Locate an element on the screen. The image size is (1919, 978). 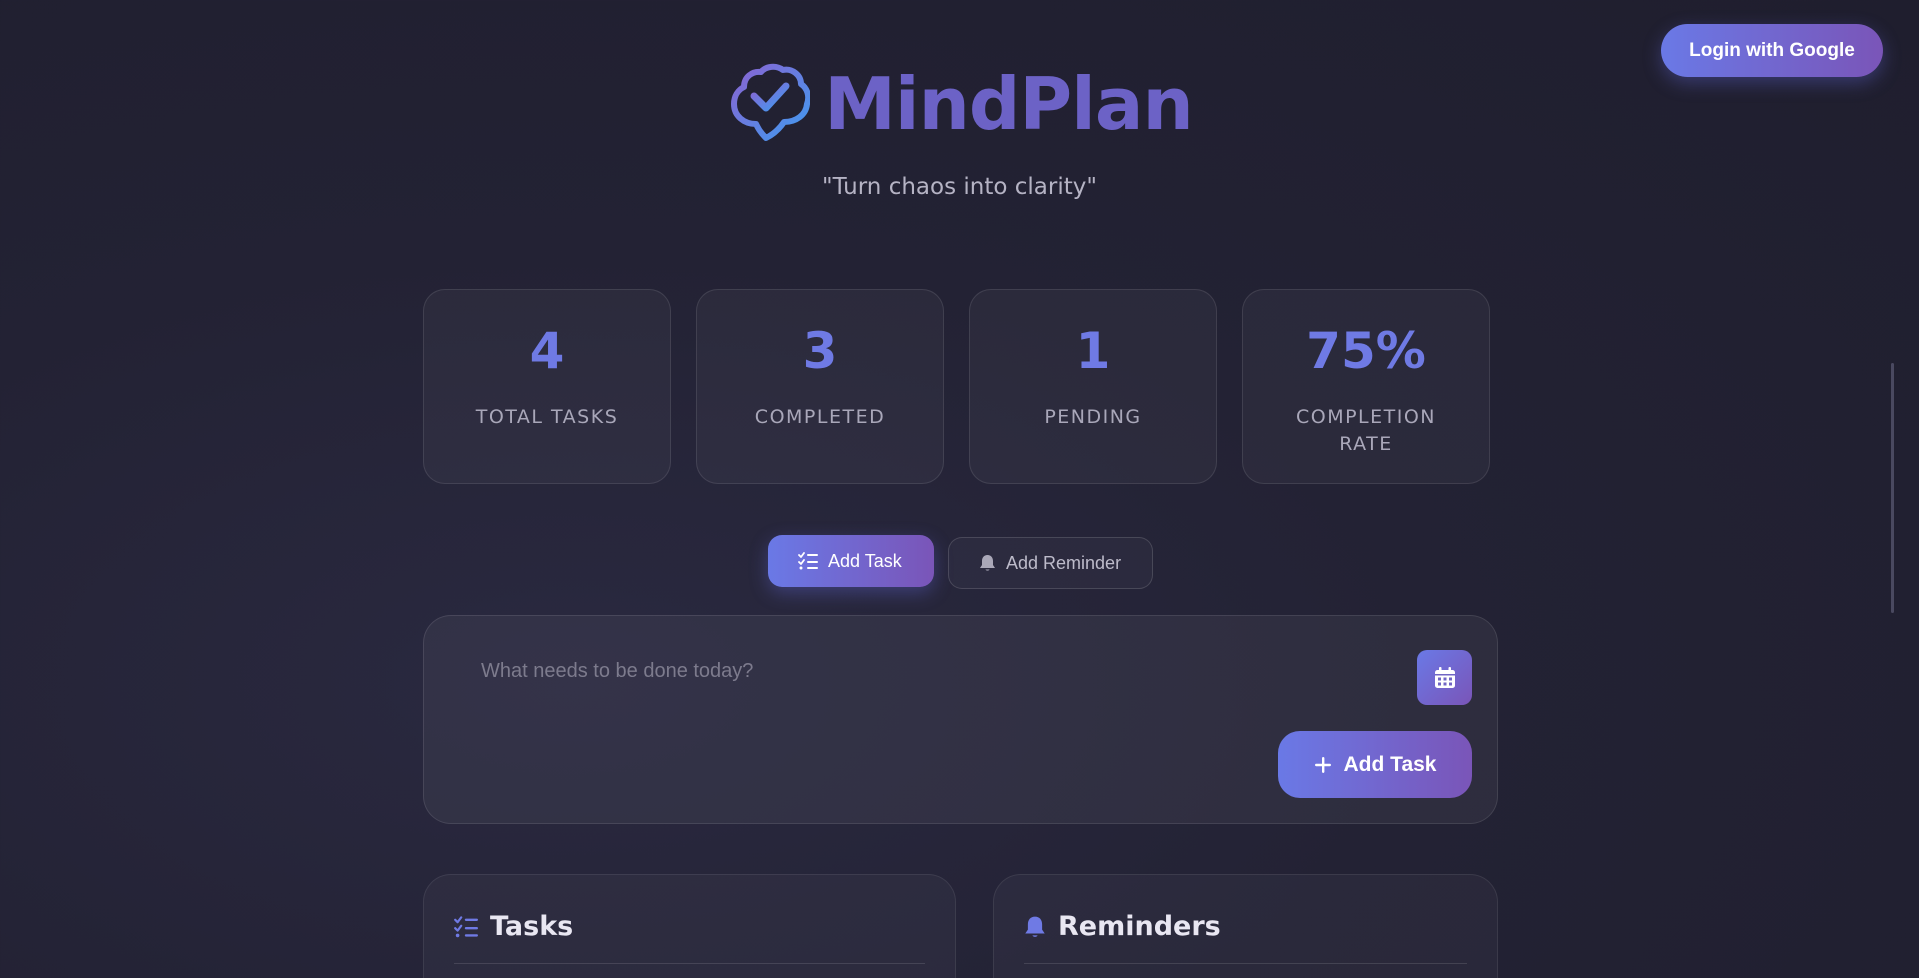
stat-value: 1 is located at coordinates (1093, 351).